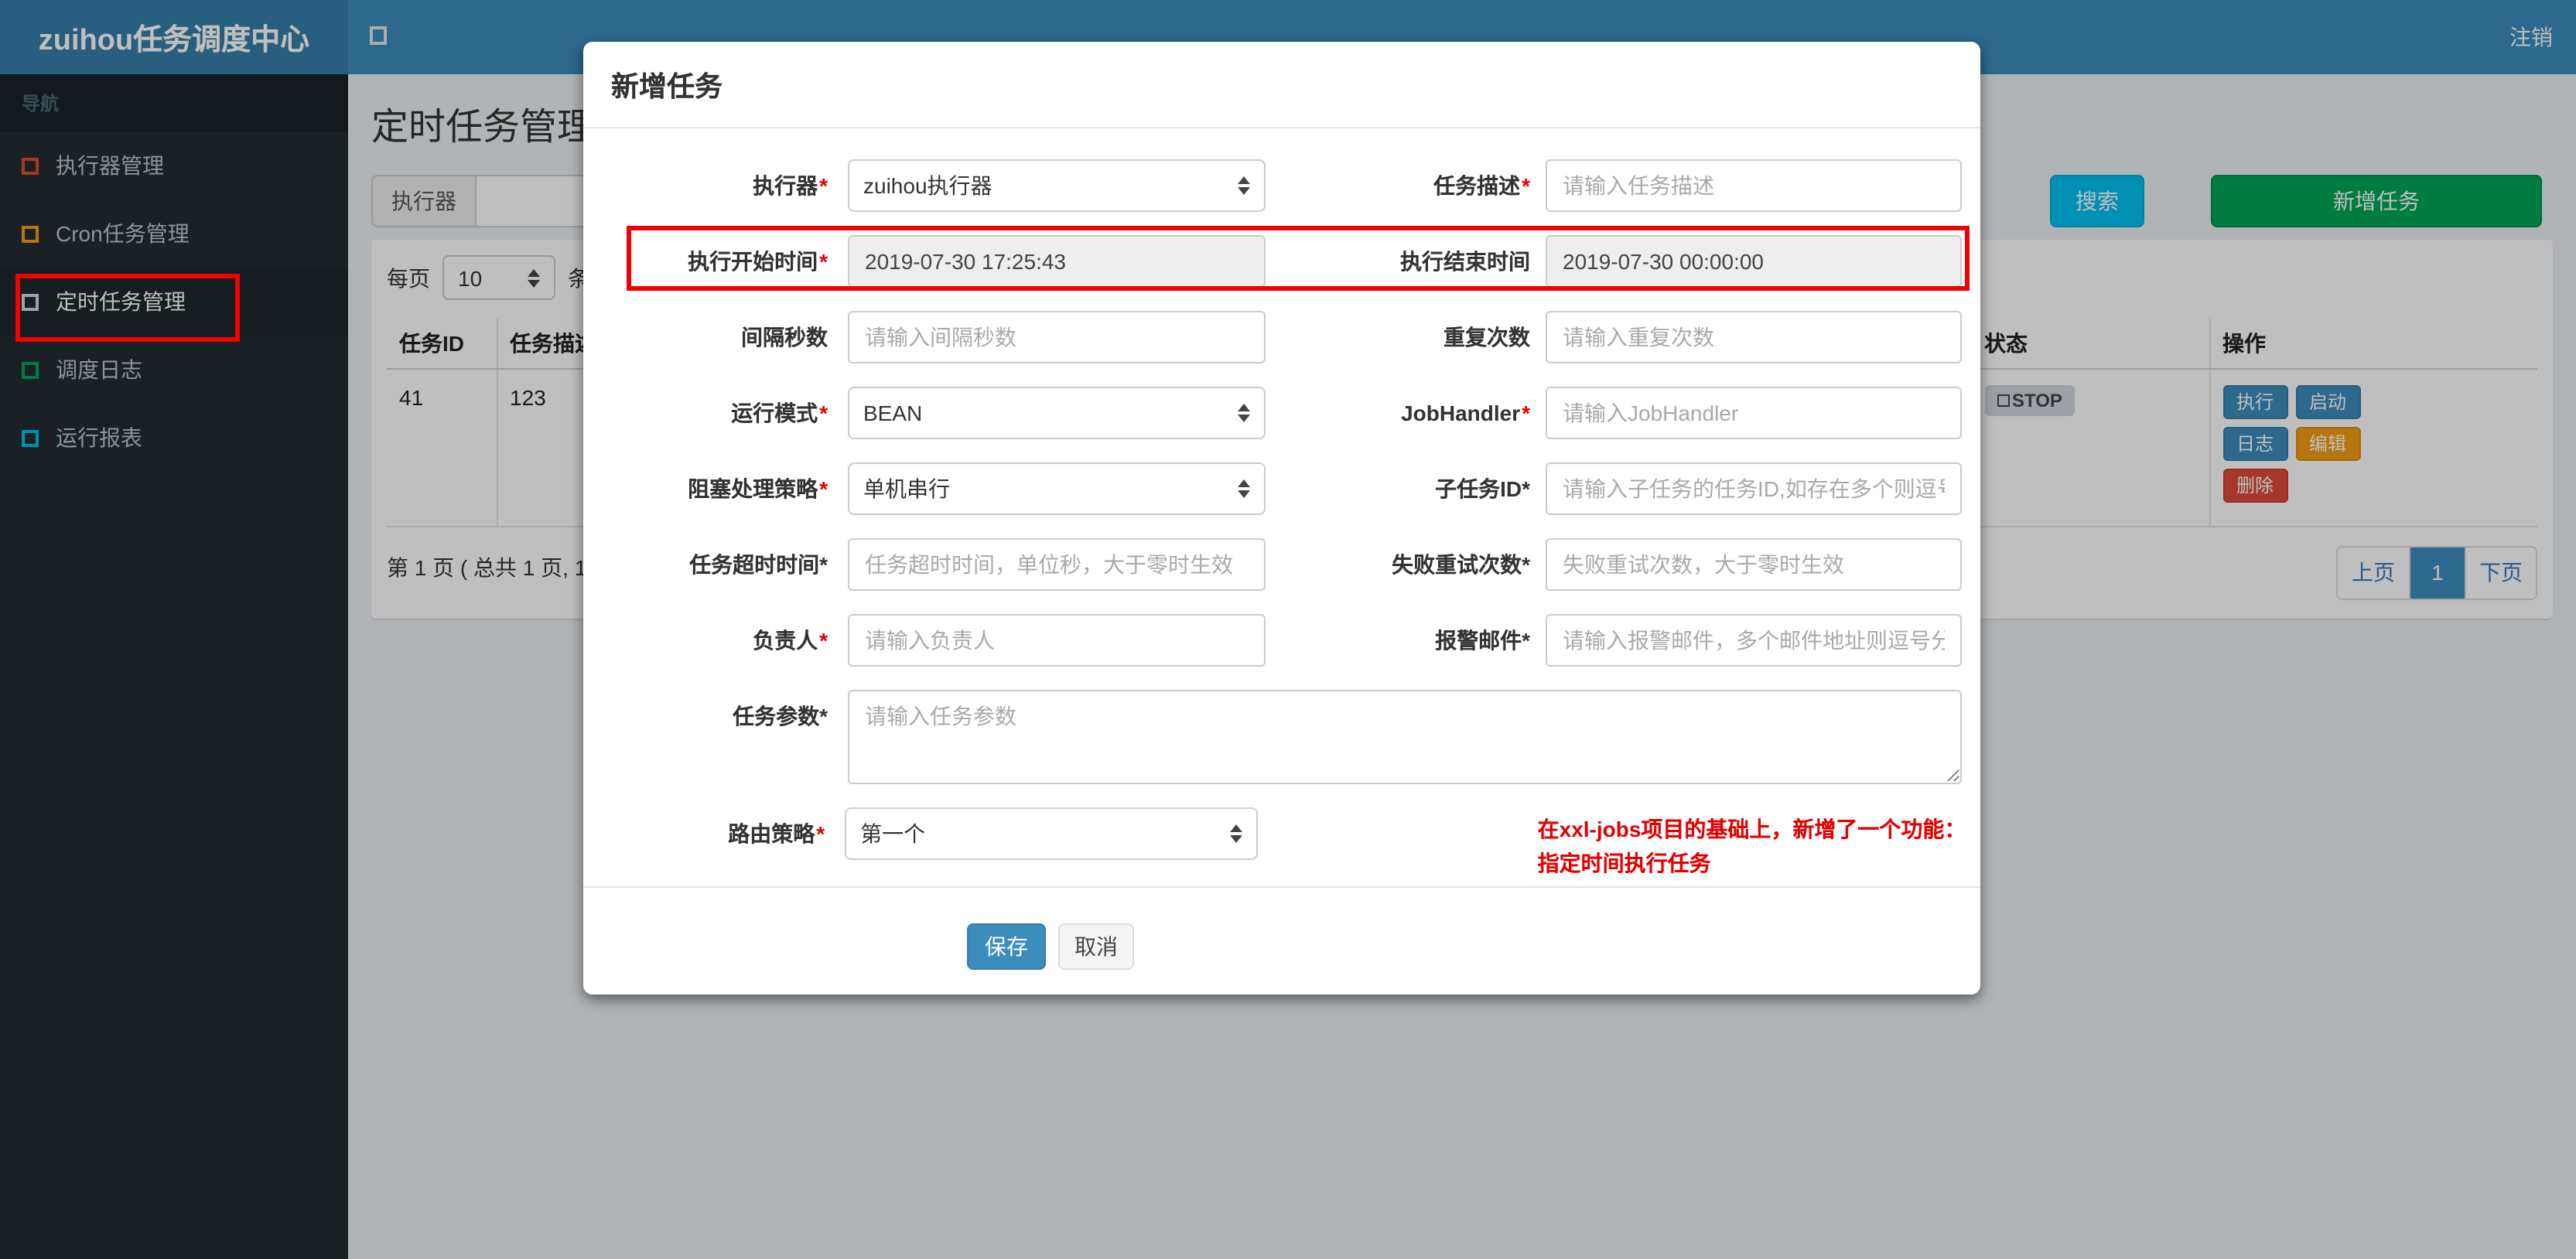 Image resolution: width=2576 pixels, height=1259 pixels. Describe the element at coordinates (1486, 338) in the screenshot. I see `repeat-count-label: 重复次数` at that location.